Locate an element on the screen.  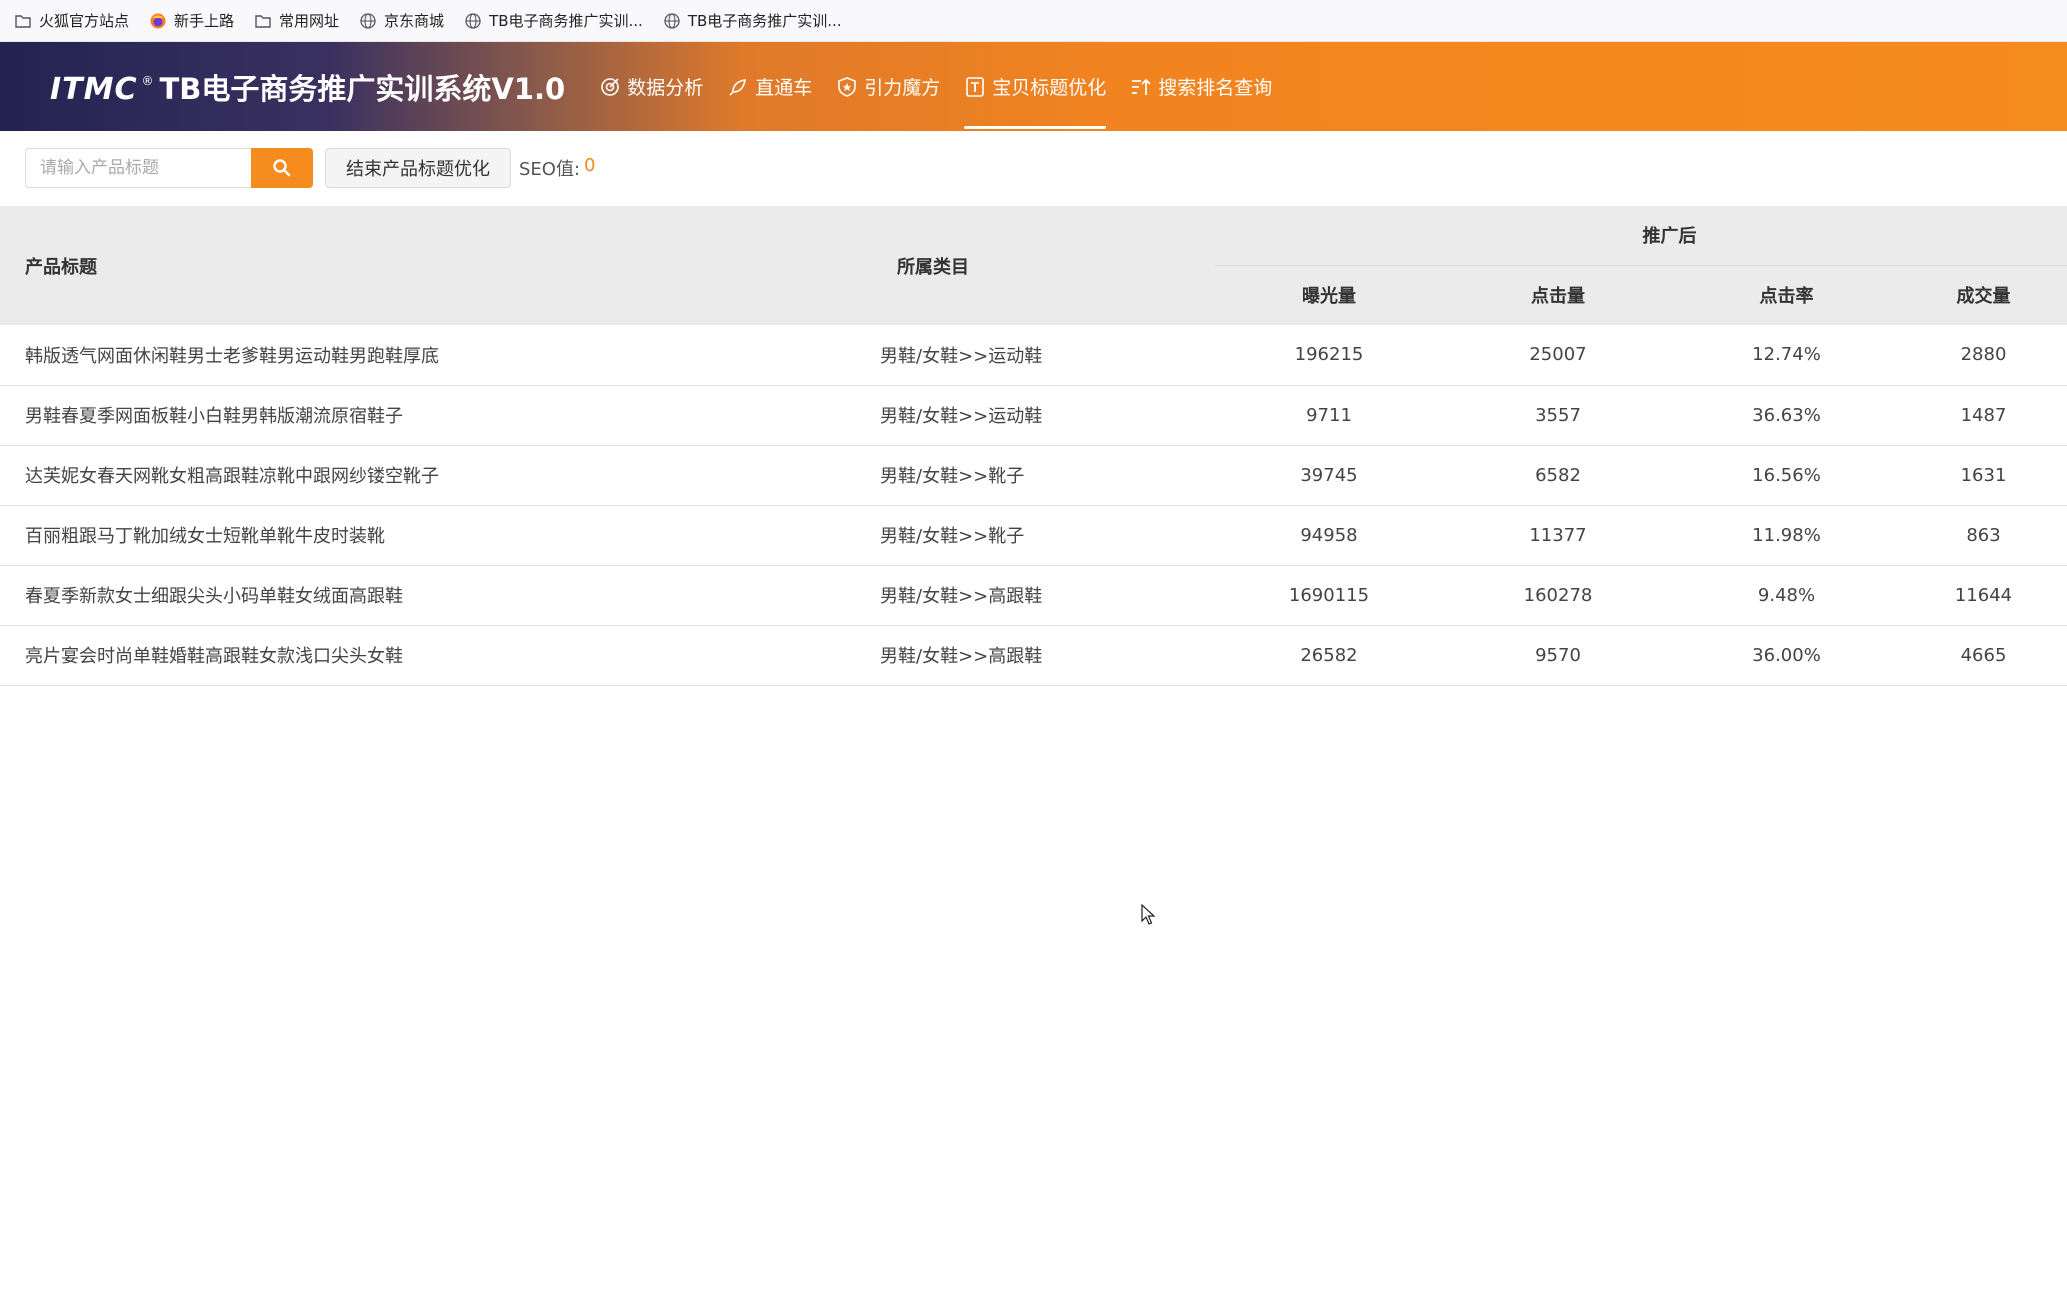
rocket-icon is located at coordinates (738, 87).